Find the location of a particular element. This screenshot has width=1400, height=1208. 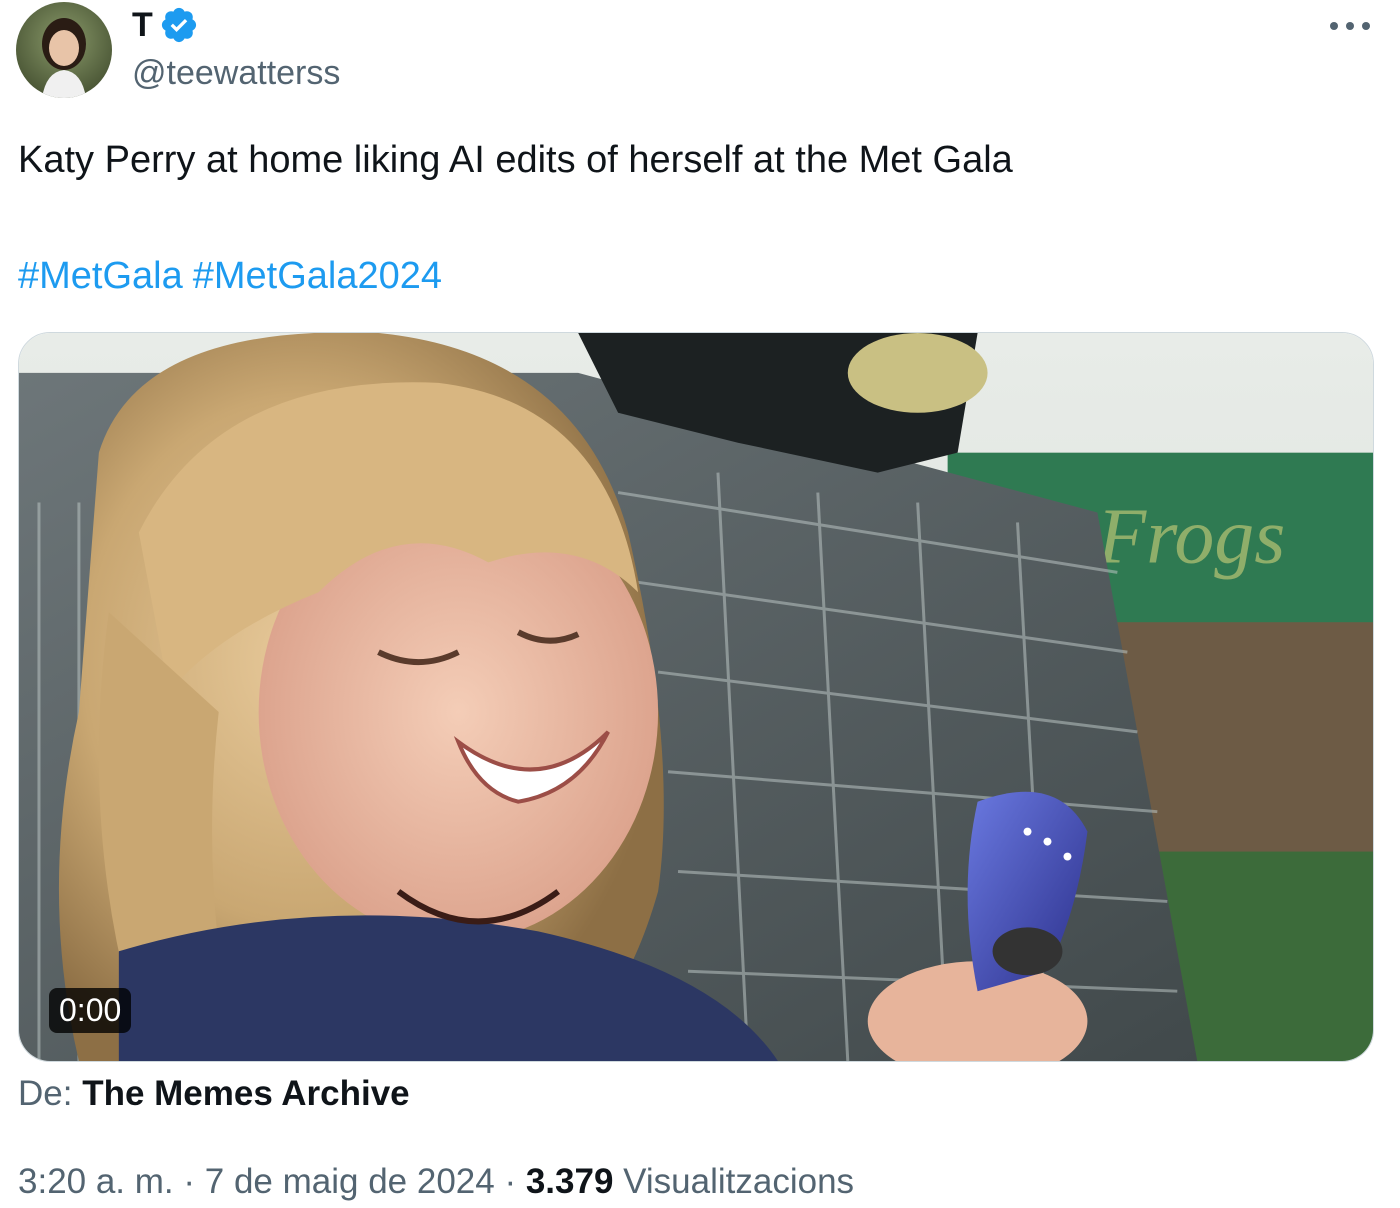

hashtag-link: #MetGala is located at coordinates (100, 276).